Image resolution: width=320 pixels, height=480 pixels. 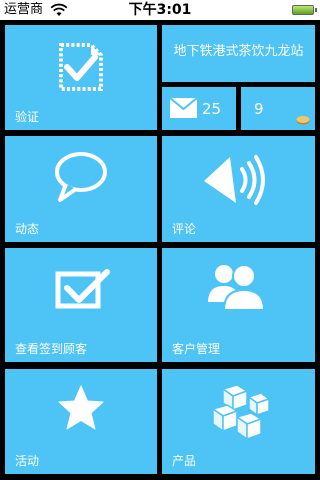 What do you see at coordinates (316, 10) in the screenshot?
I see `battery-tip` at bounding box center [316, 10].